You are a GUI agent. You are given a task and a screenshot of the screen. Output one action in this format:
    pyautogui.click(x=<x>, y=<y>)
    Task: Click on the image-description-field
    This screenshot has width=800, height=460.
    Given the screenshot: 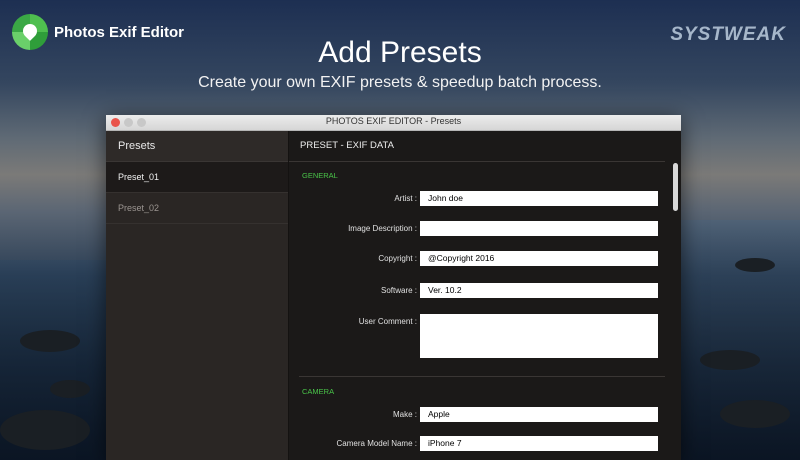 What is the action you would take?
    pyautogui.click(x=539, y=228)
    